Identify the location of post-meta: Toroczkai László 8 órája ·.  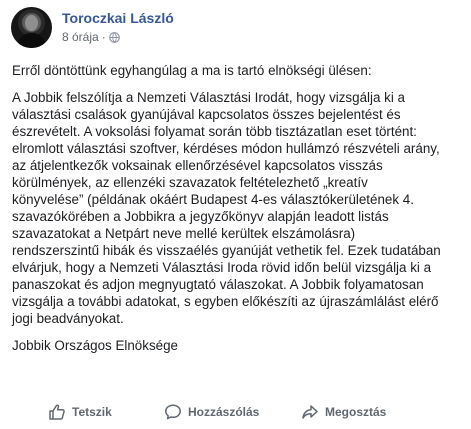
(118, 27).